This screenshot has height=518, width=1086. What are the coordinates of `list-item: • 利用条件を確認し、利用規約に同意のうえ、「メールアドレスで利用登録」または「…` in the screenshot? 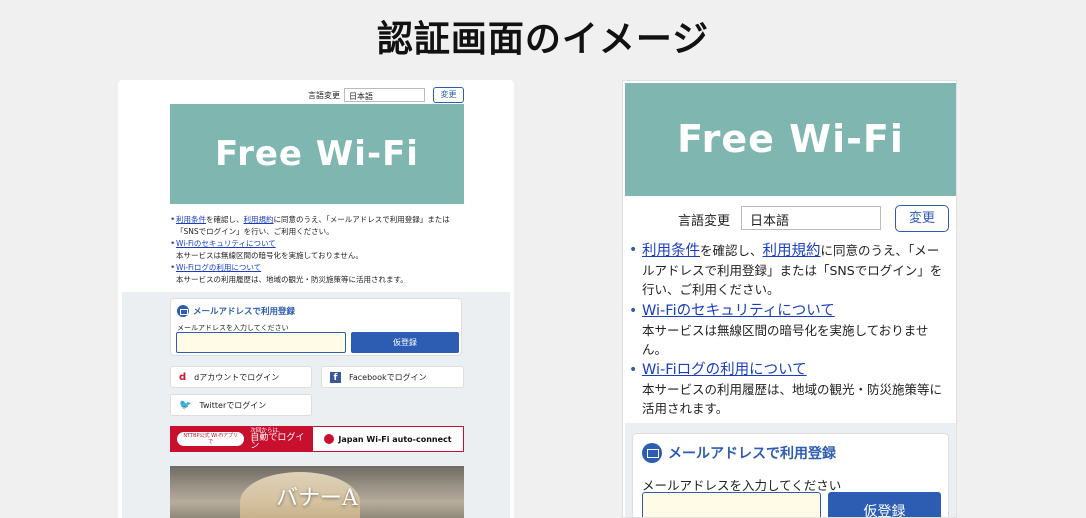 It's located at (786, 269).